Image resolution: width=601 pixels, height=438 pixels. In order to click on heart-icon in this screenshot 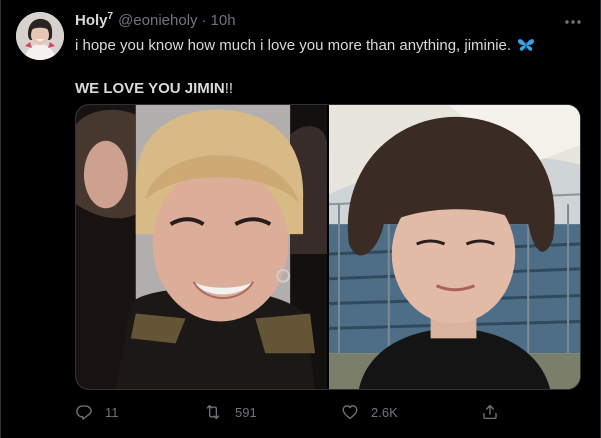, I will do `click(350, 412)`.